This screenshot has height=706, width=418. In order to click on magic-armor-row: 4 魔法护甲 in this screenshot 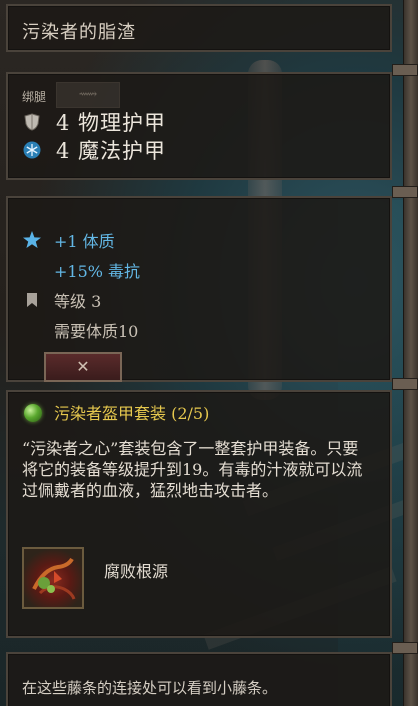, I will do `click(94, 150)`.